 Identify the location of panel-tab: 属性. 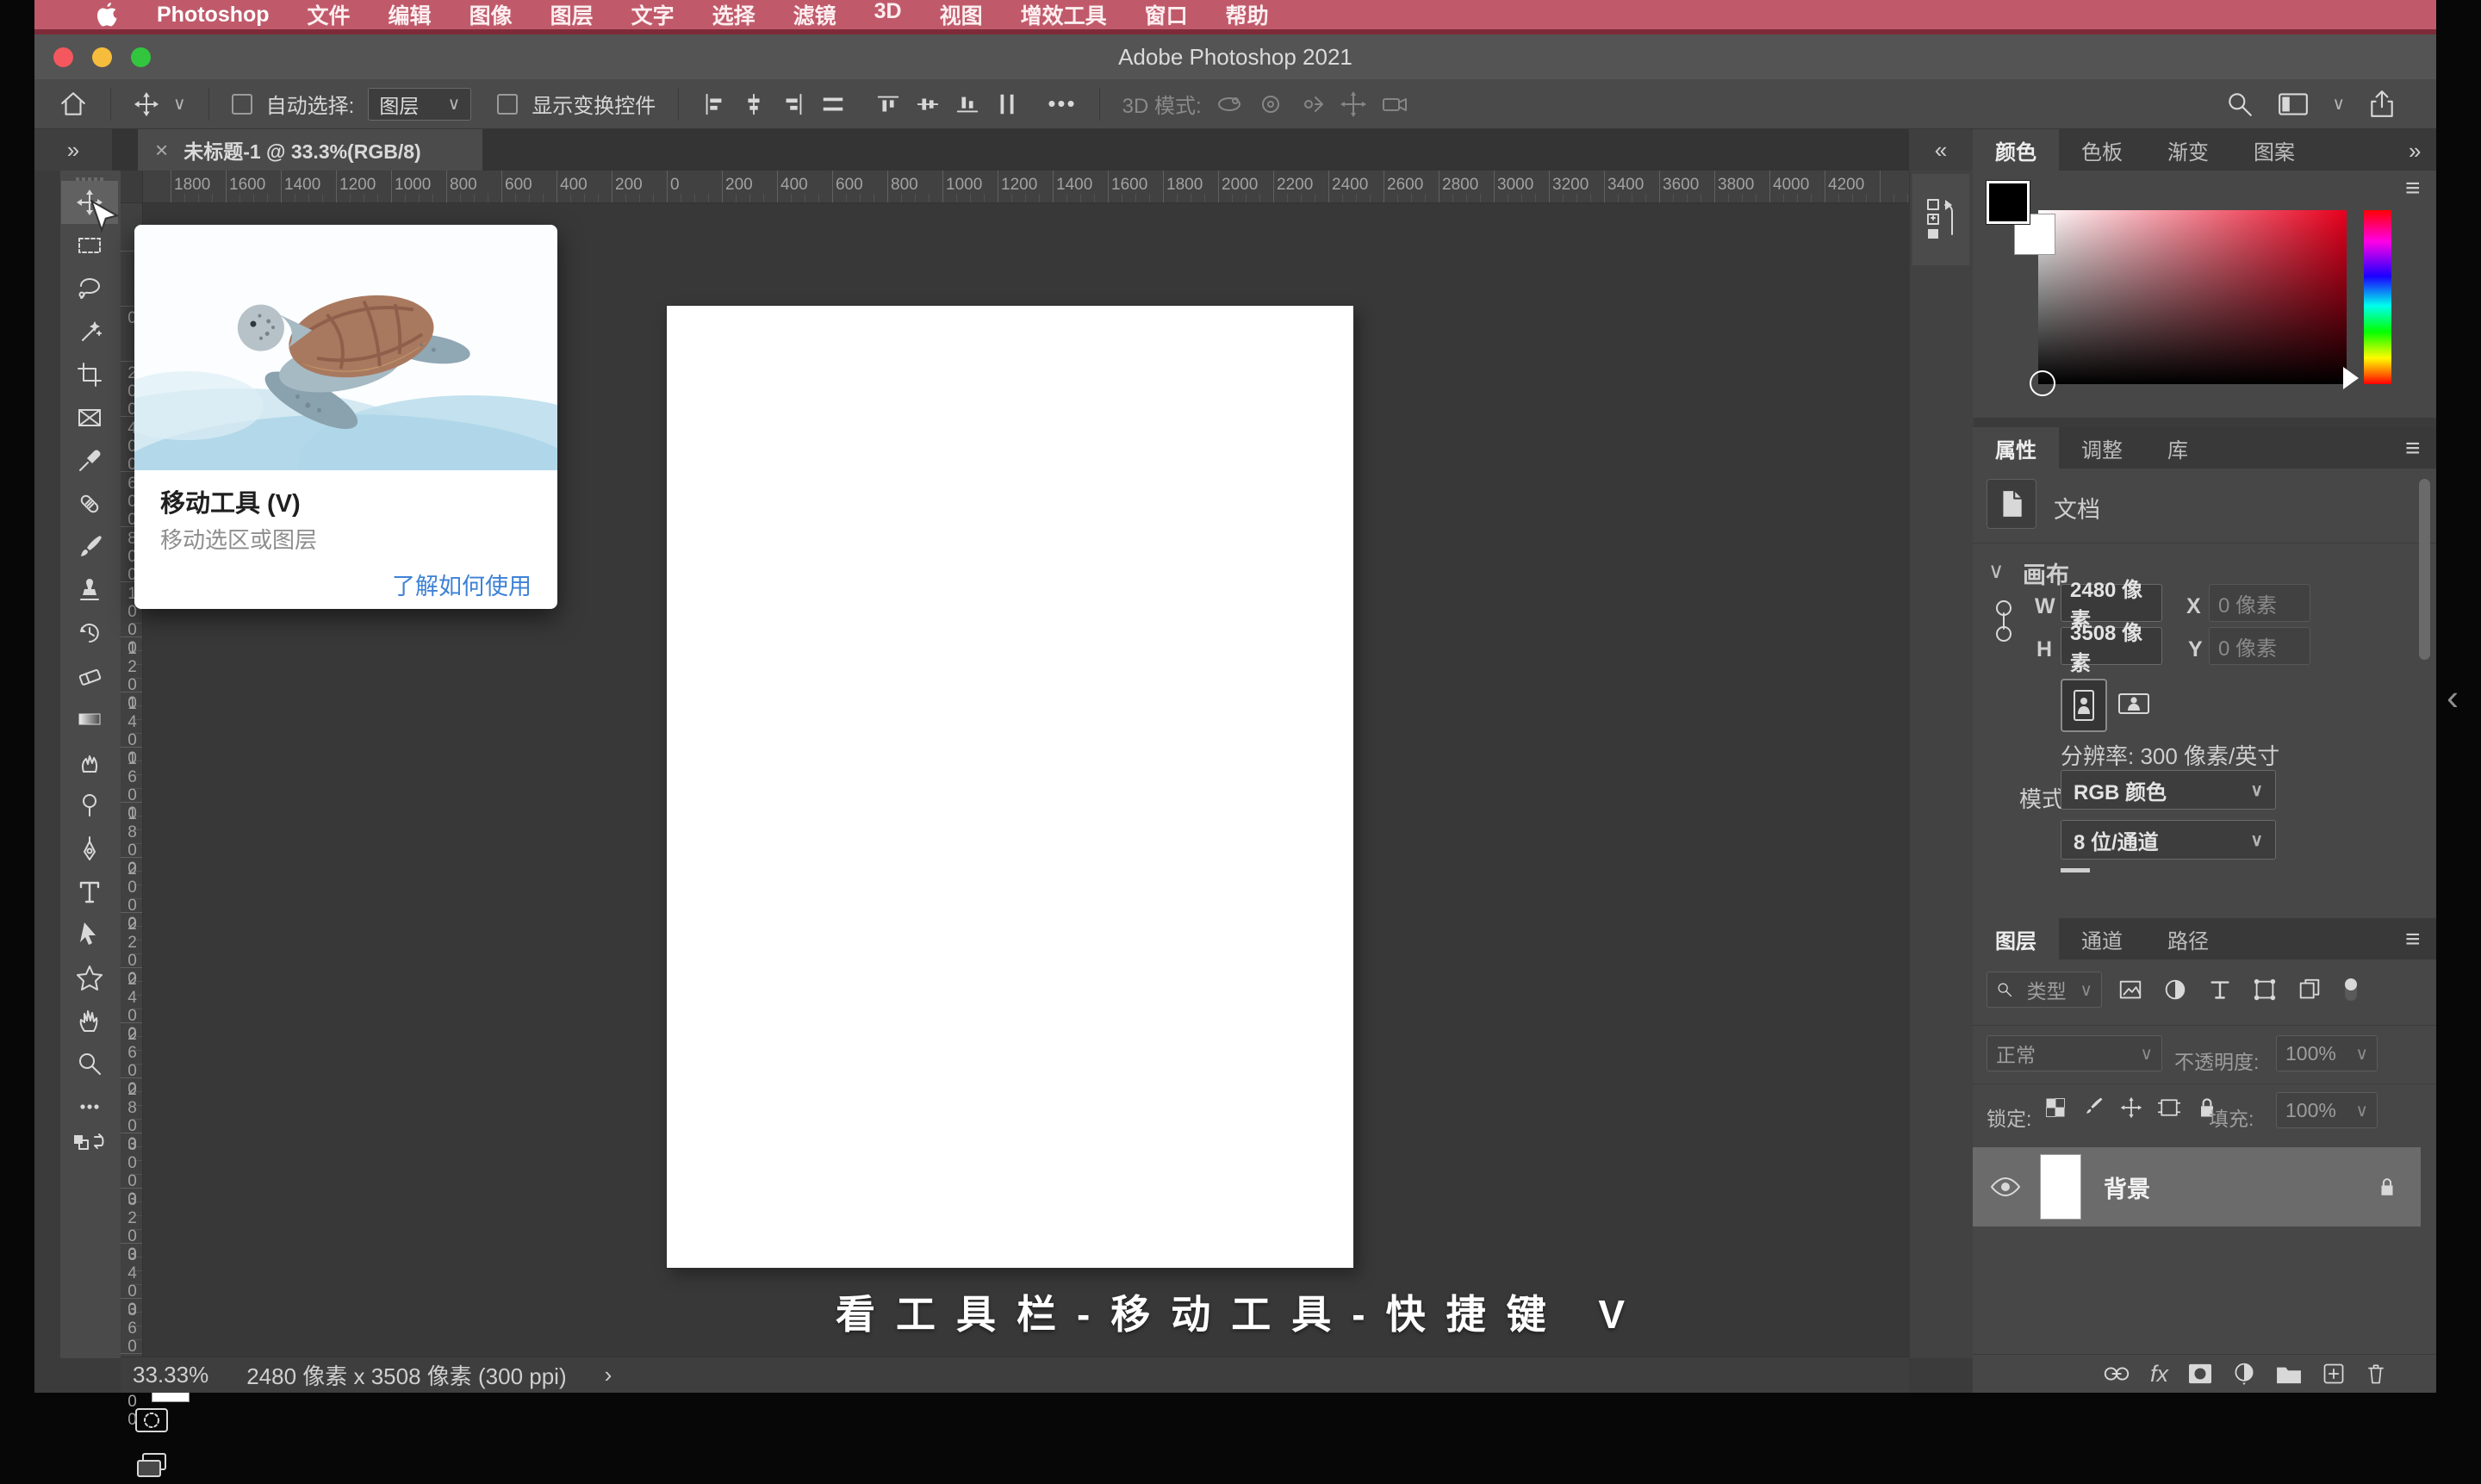
(2016, 448).